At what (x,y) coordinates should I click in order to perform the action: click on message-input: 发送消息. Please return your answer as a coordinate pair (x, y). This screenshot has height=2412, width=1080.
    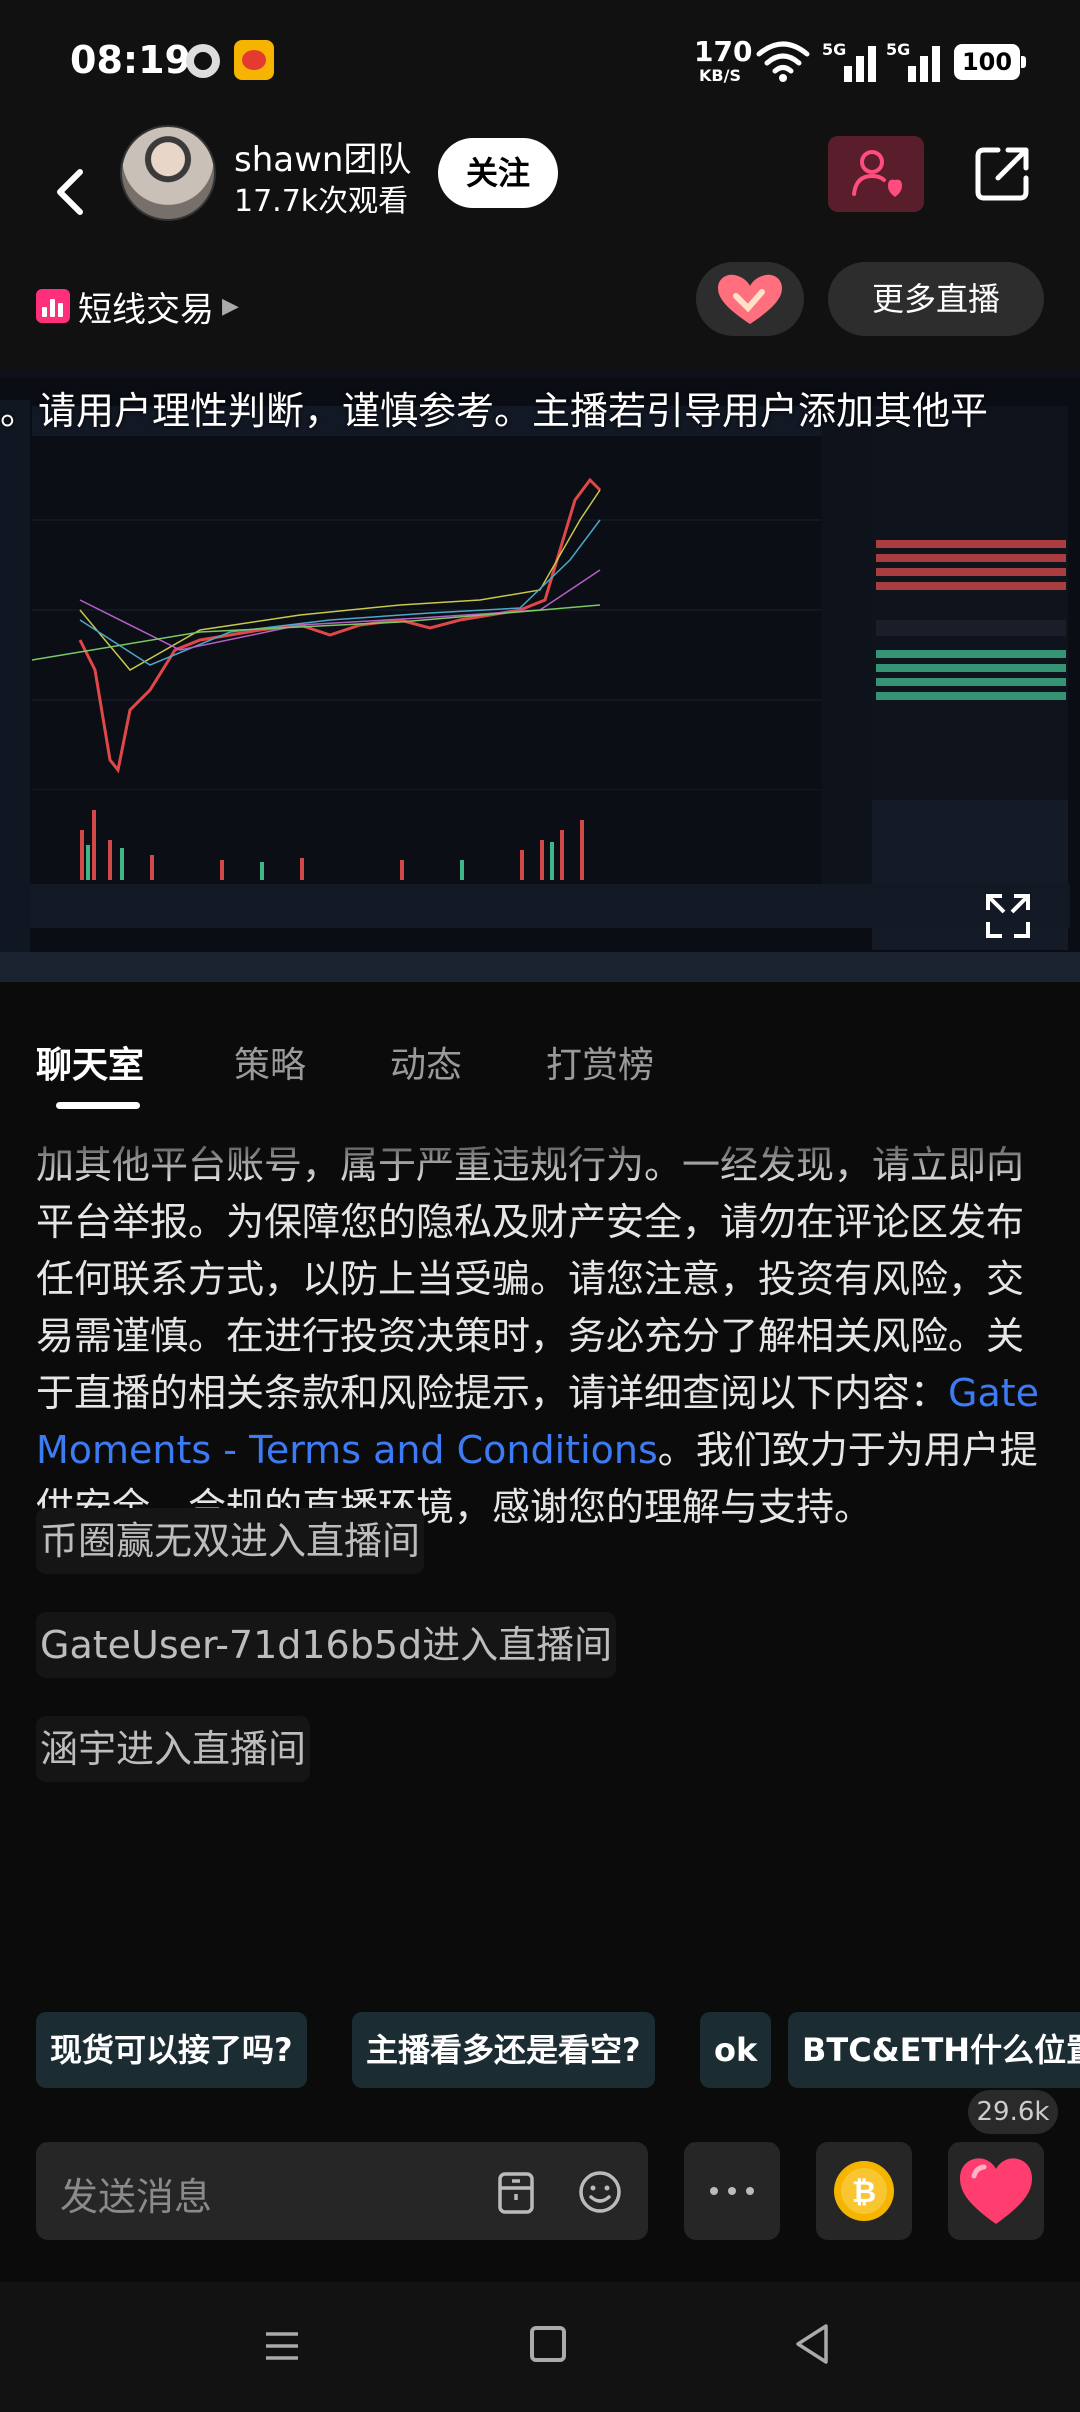
    Looking at the image, I should click on (342, 2191).